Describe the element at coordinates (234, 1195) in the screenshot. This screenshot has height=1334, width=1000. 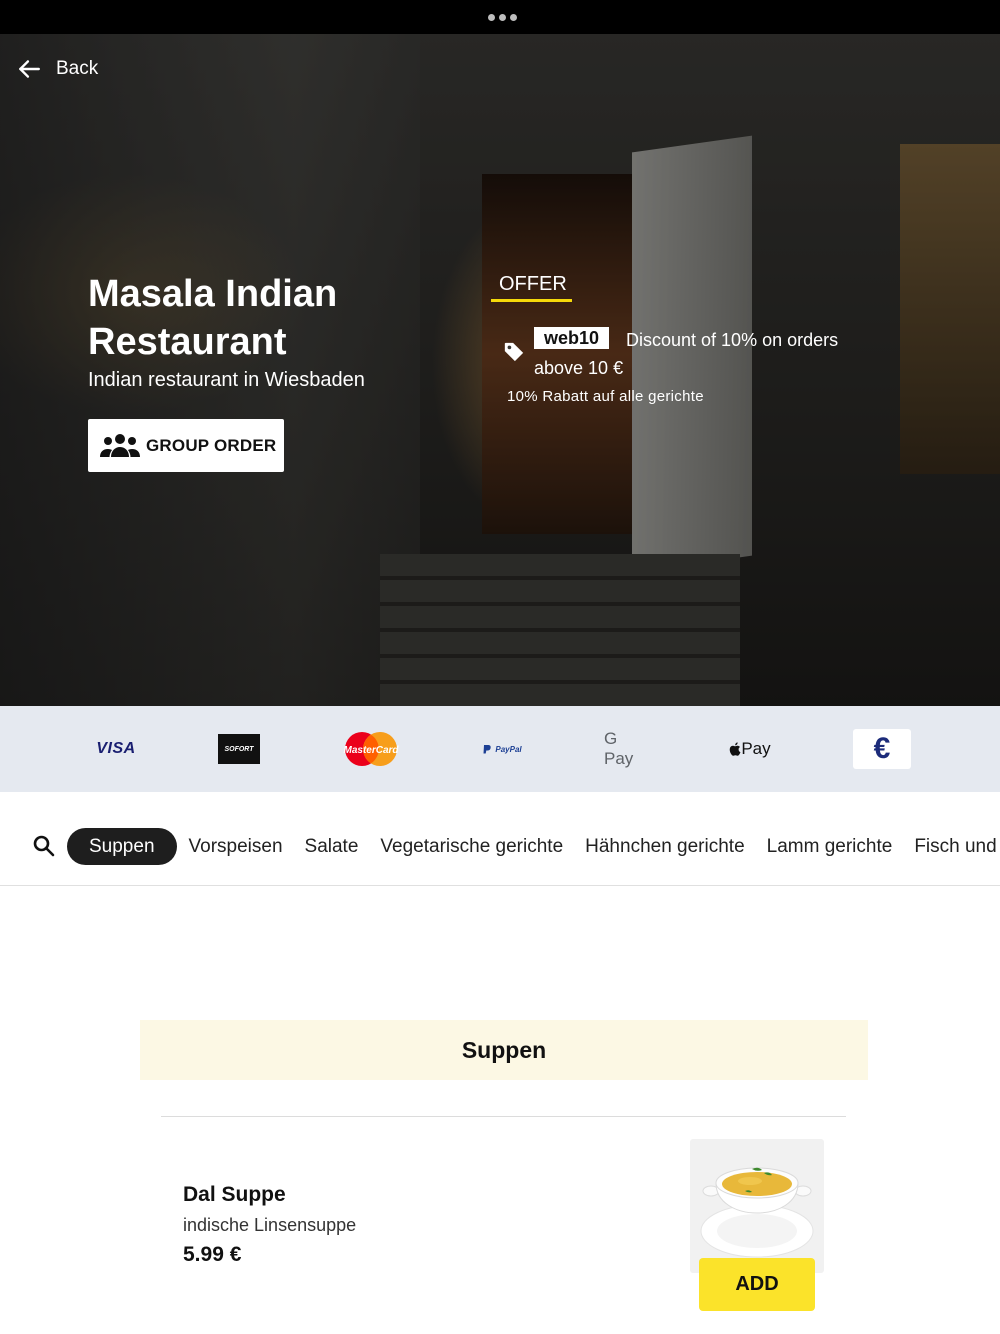
I see `menu-item-name: Dal Suppe` at that location.